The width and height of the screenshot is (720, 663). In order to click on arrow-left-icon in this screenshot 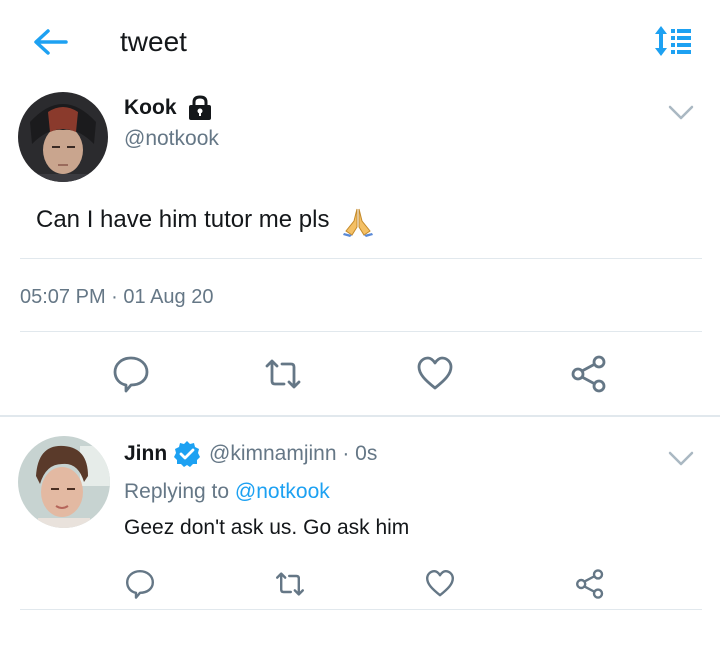, I will do `click(51, 42)`.